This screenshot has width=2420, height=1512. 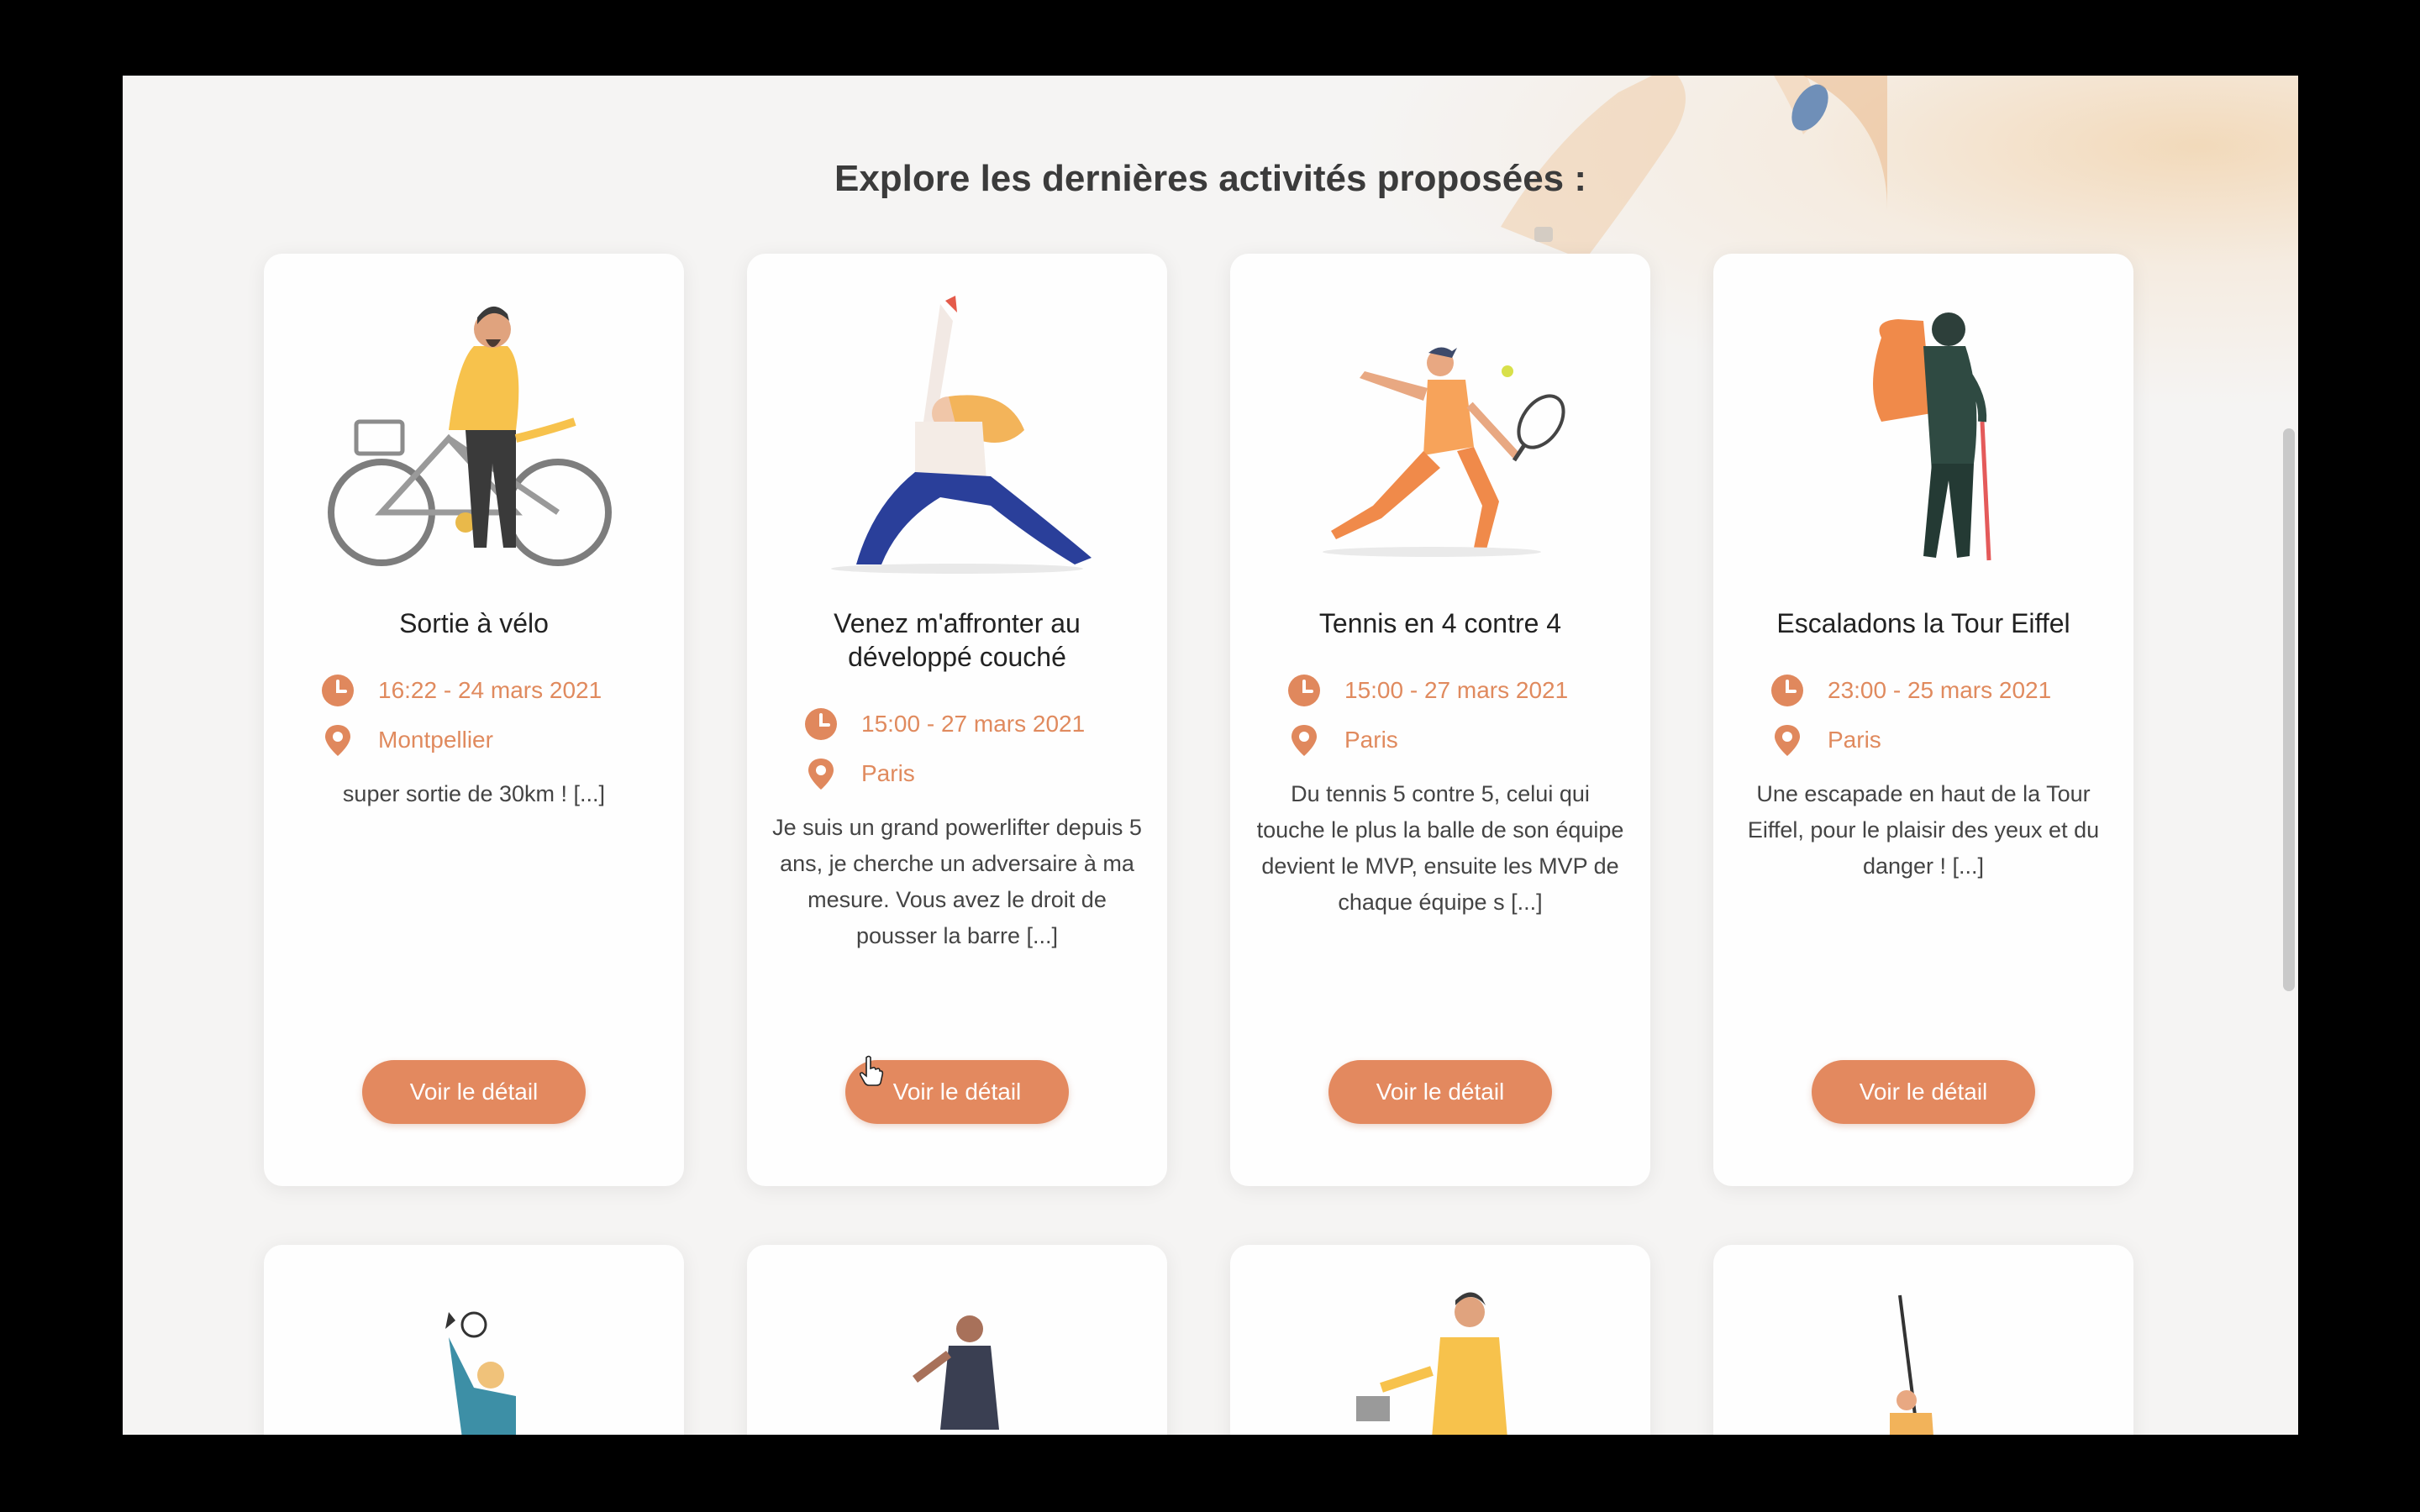 I want to click on man-with-bicycle-illustration, so click(x=470, y=436).